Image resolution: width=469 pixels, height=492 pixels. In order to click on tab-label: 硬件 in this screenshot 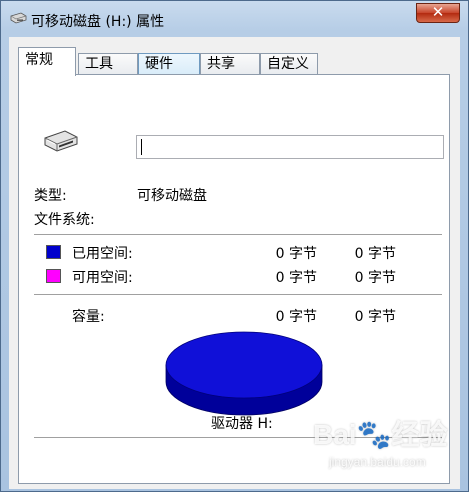, I will do `click(159, 64)`.